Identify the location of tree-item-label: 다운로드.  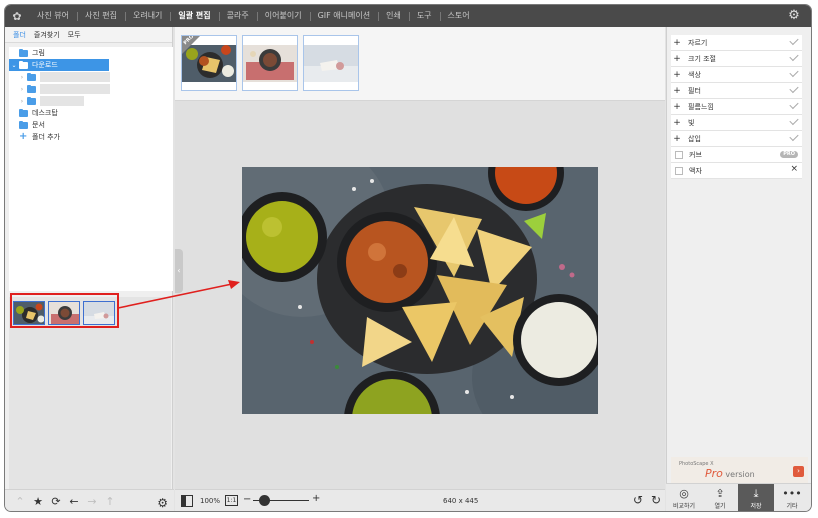
(45, 65).